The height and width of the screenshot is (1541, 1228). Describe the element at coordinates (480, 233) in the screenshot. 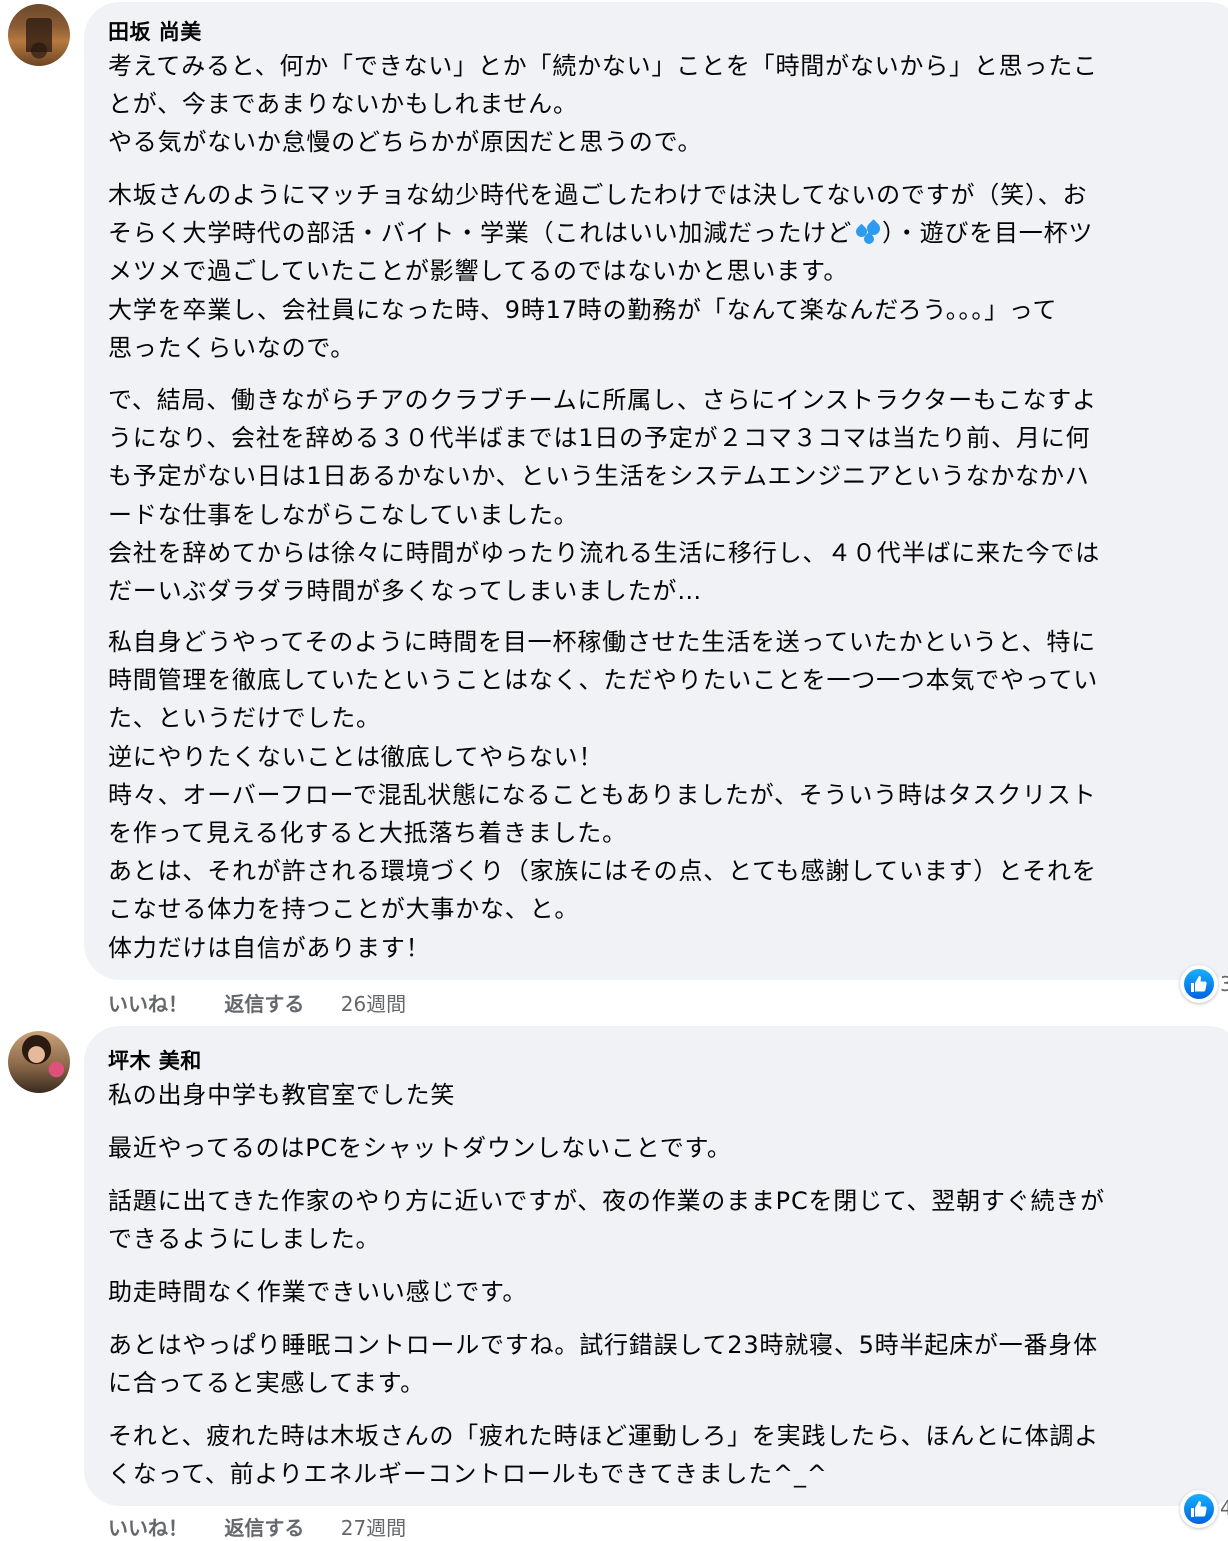

I see `comment-line-segment: そらく大学時代の部活・バイト・学業（これはいい加減だったけど` at that location.